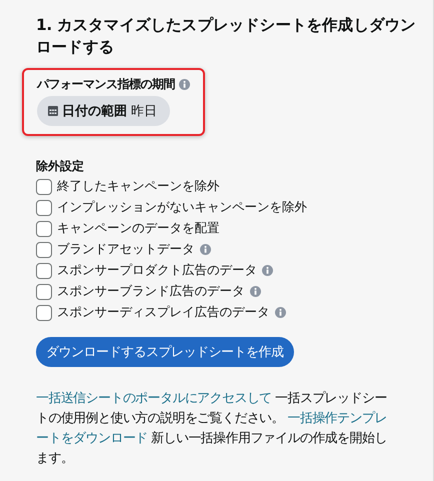 The height and width of the screenshot is (481, 434). I want to click on checkbox-label: スポンサープロダクト広告のデータ, so click(157, 270).